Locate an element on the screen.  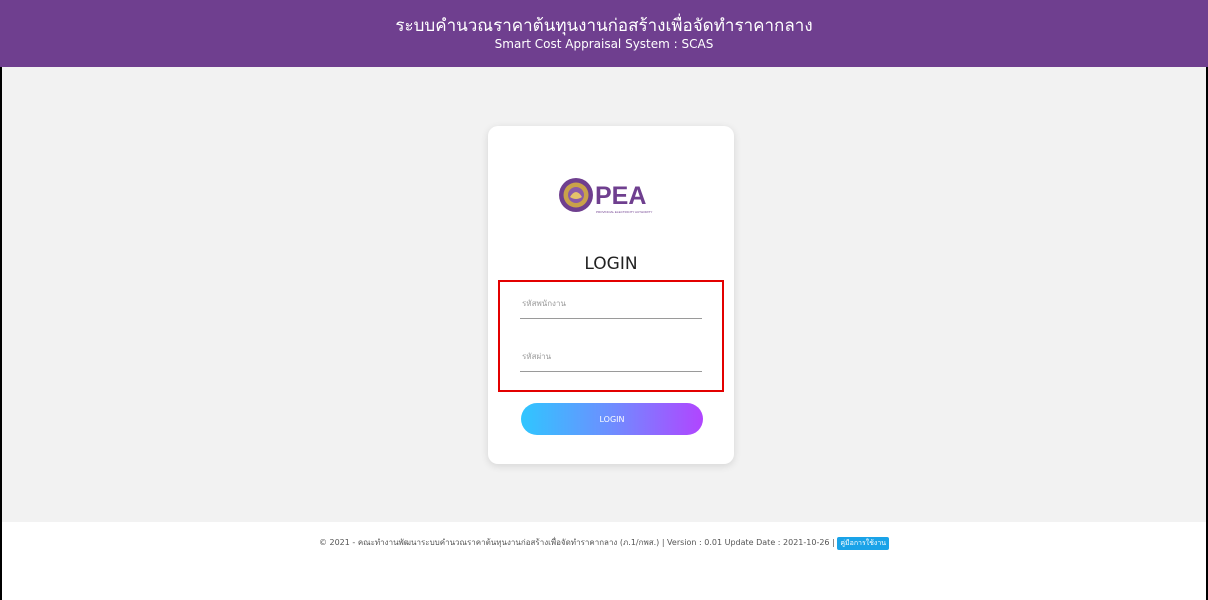
app-subtitle: Smart Cost Appraisal System : SCAS is located at coordinates (604, 44).